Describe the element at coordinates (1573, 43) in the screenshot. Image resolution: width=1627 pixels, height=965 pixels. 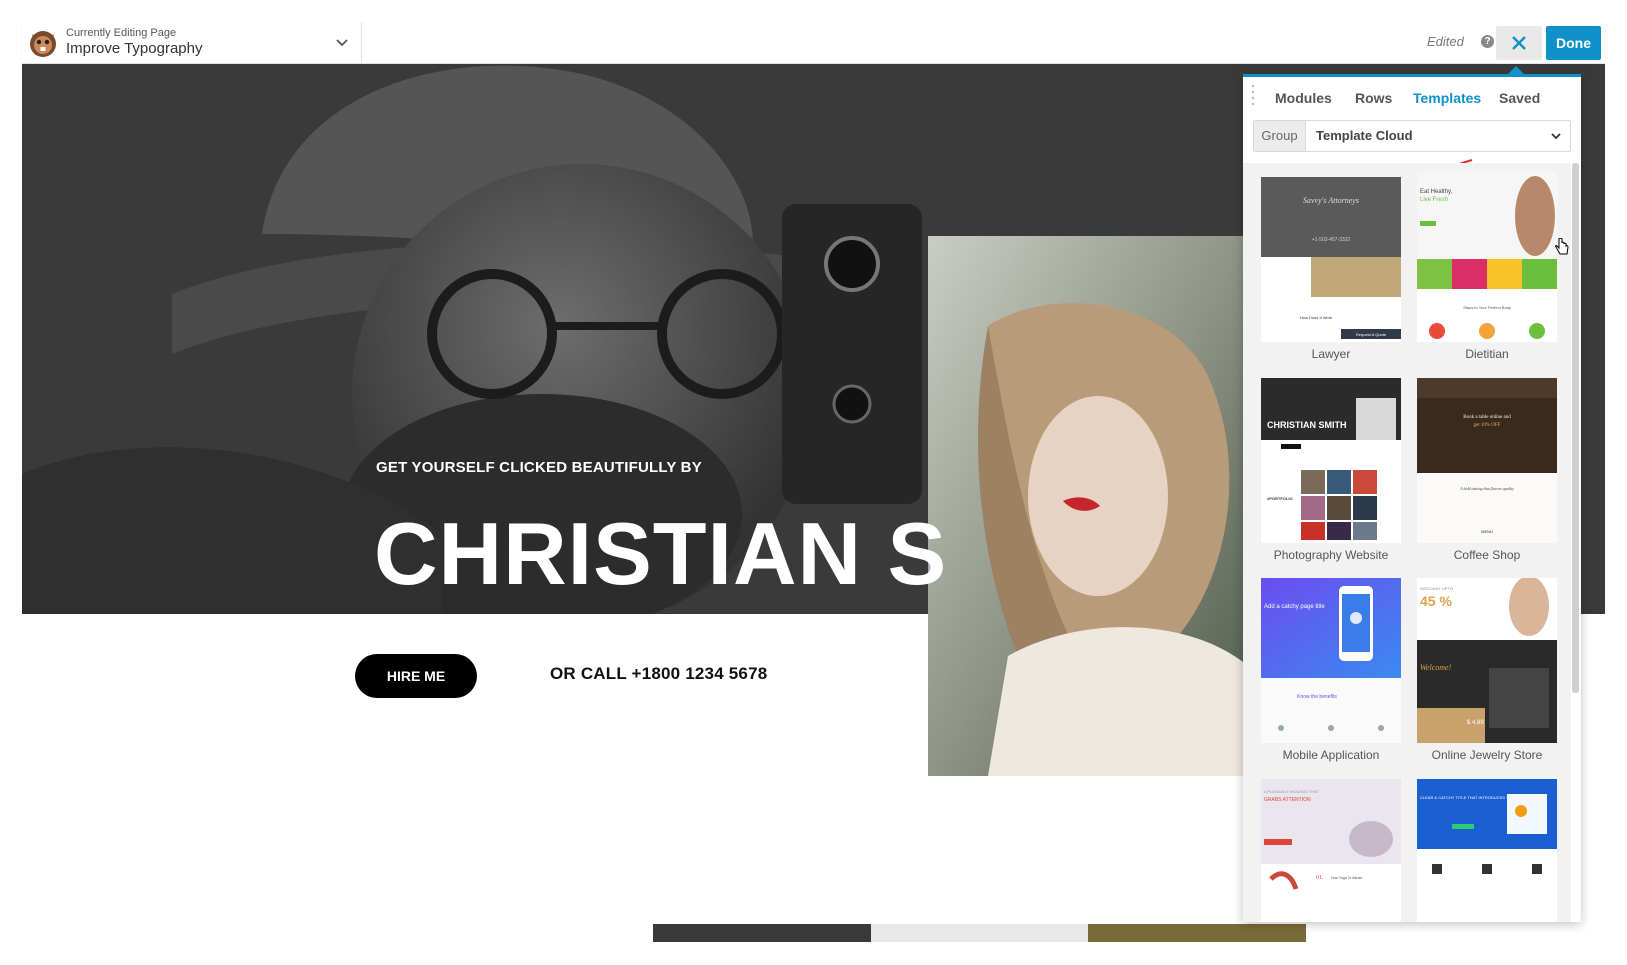
I see `done-button: Done` at that location.